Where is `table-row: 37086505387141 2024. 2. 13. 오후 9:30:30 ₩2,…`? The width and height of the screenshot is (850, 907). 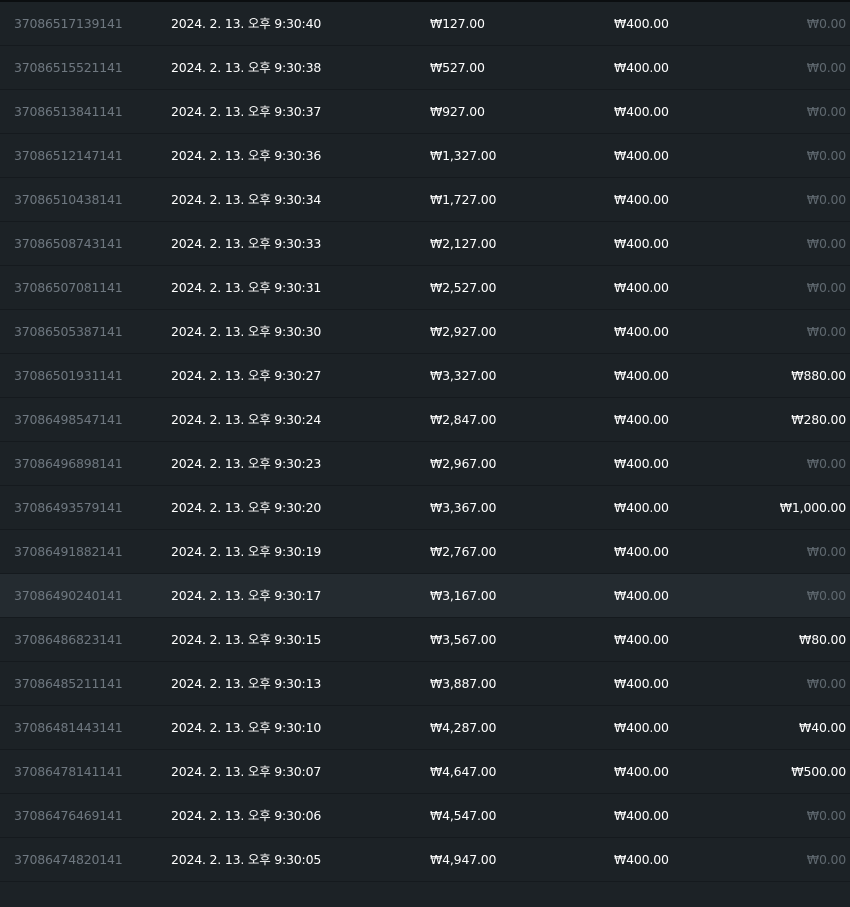
table-row: 37086505387141 2024. 2. 13. 오후 9:30:30 ₩2,… is located at coordinates (425, 332).